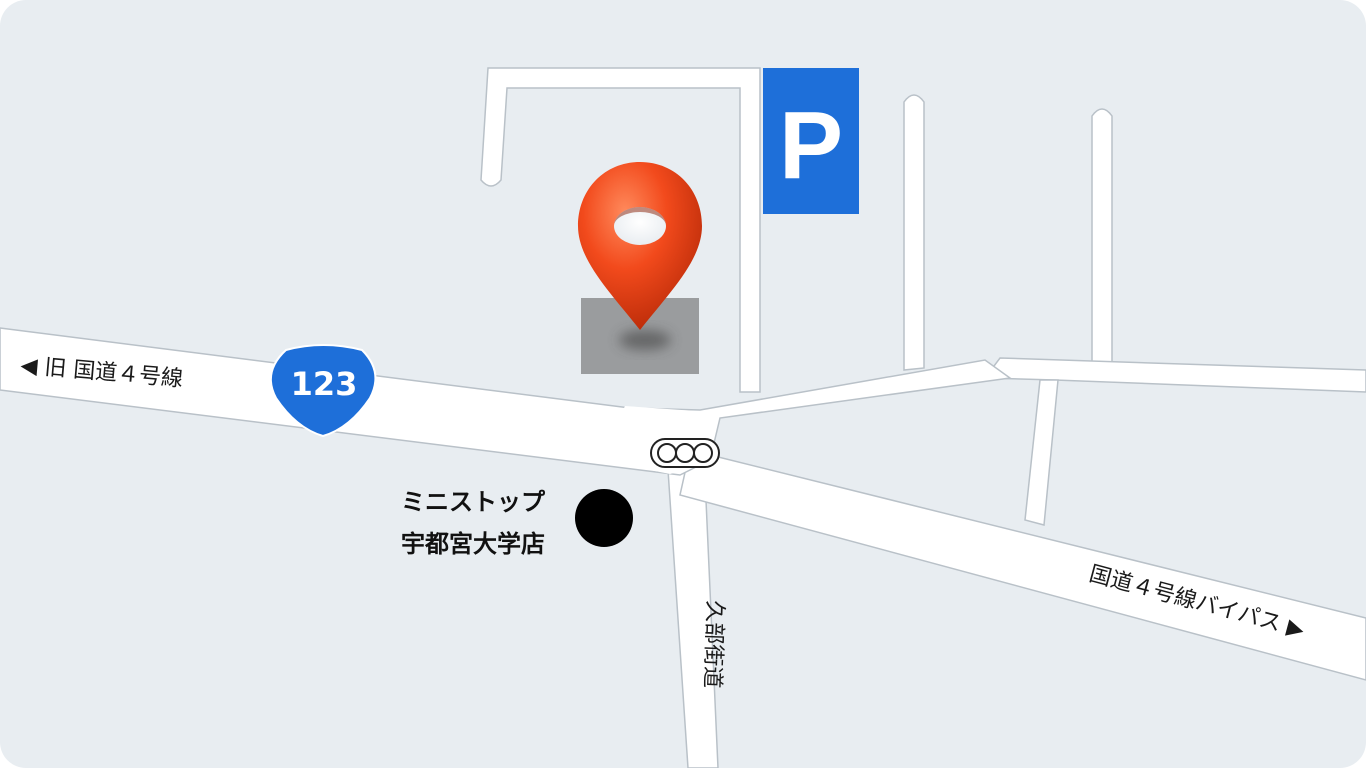  I want to click on landmark-name-line1: ミニストップ, so click(473, 502).